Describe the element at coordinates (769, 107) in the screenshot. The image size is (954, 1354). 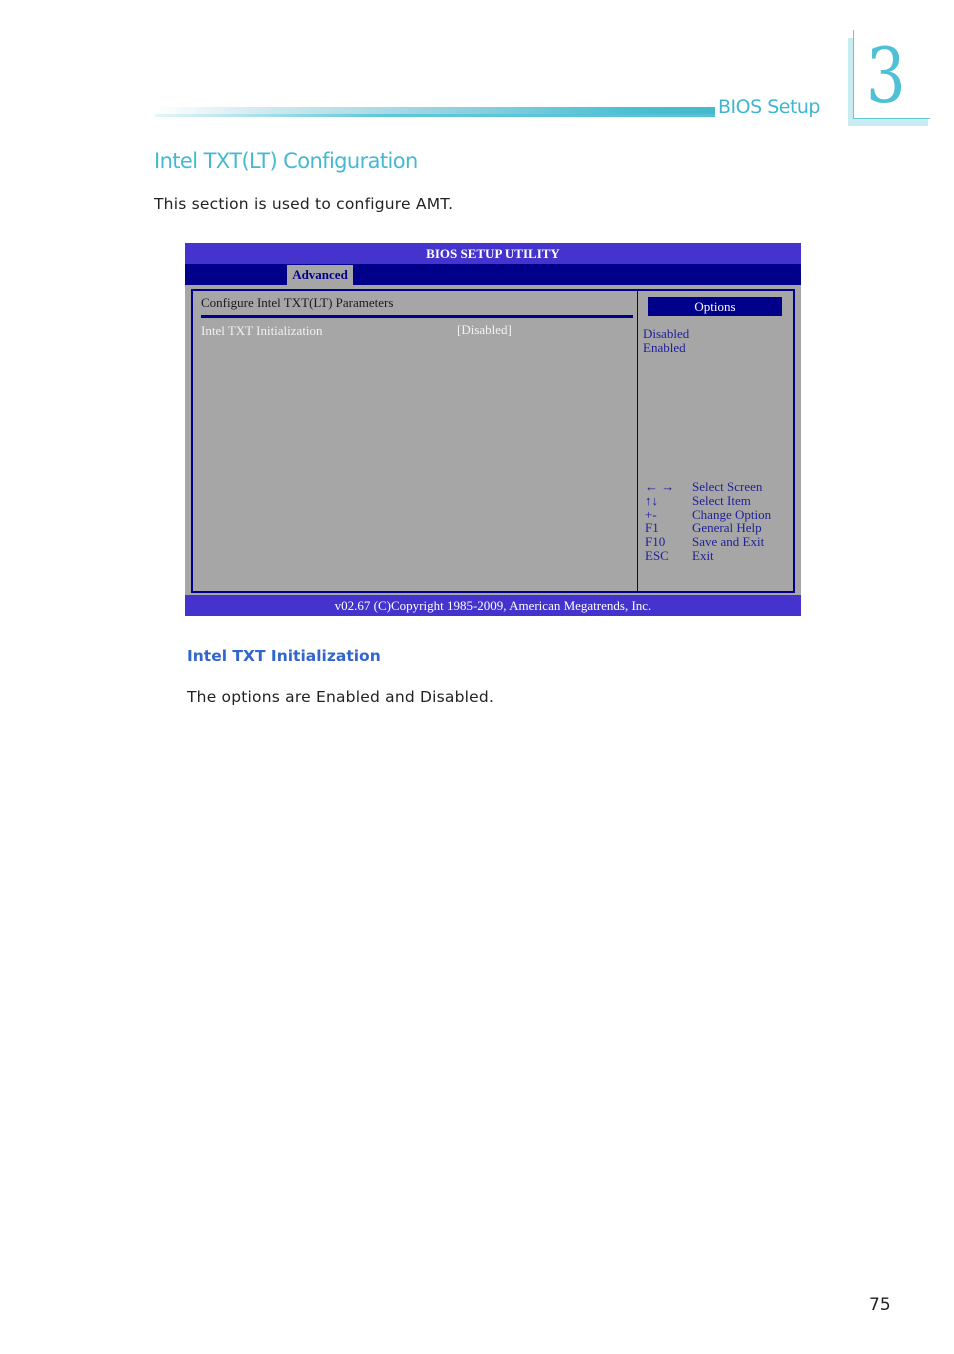
I see `header-section-label: BIOS Setup` at that location.